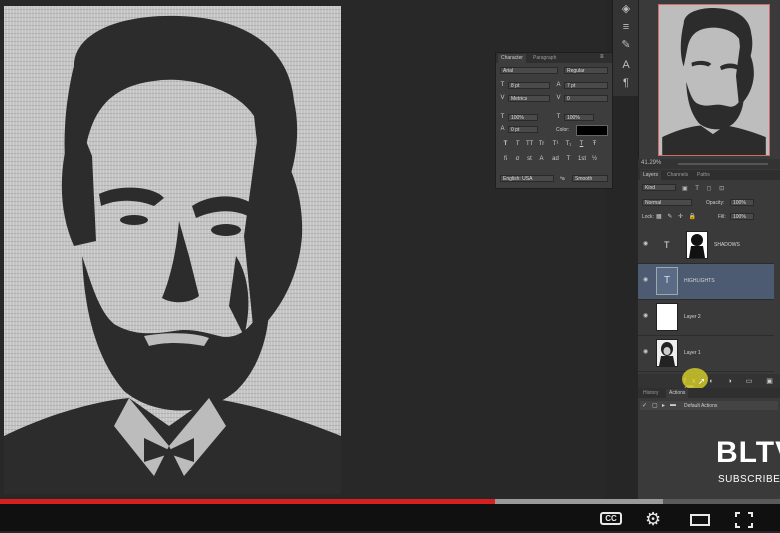 Image resolution: width=780 pixels, height=533 pixels. Describe the element at coordinates (558, 117) in the screenshot. I see `horizontal-scale-icon: T` at that location.